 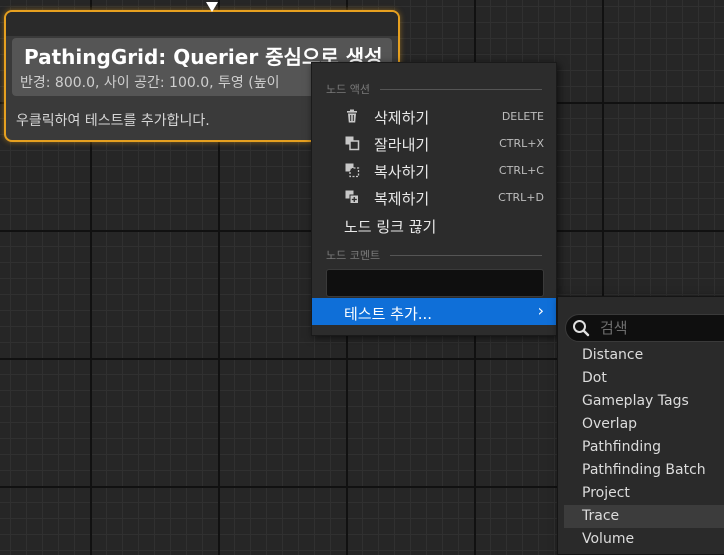 I want to click on cut-icon, so click(x=352, y=143).